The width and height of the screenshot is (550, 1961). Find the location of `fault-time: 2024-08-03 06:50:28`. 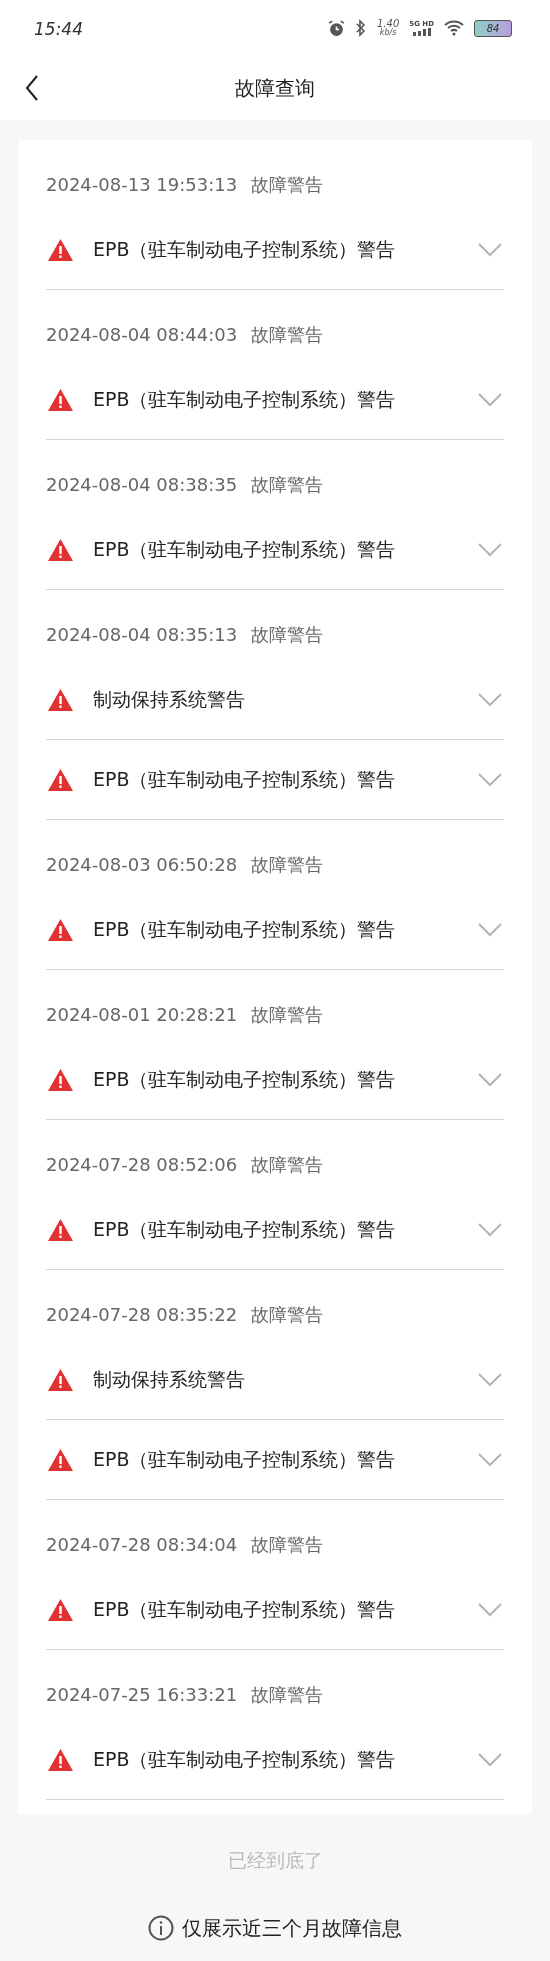

fault-time: 2024-08-03 06:50:28 is located at coordinates (142, 865).